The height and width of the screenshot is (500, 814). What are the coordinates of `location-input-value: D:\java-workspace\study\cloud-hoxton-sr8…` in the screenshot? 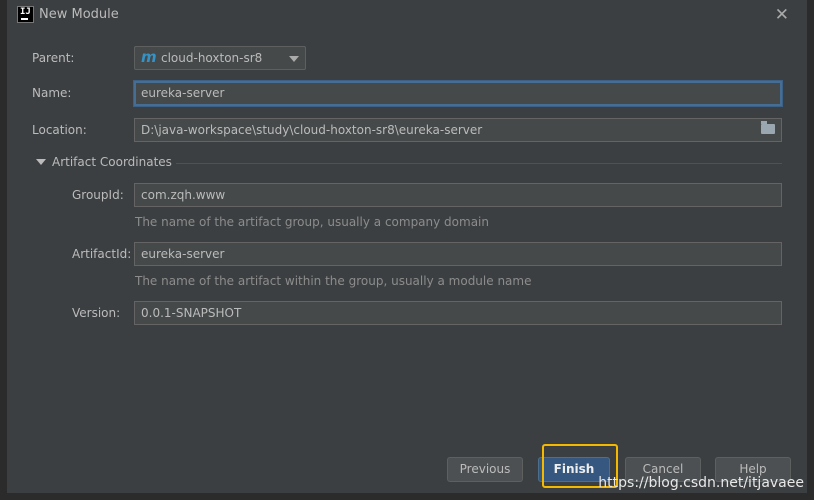 It's located at (312, 130).